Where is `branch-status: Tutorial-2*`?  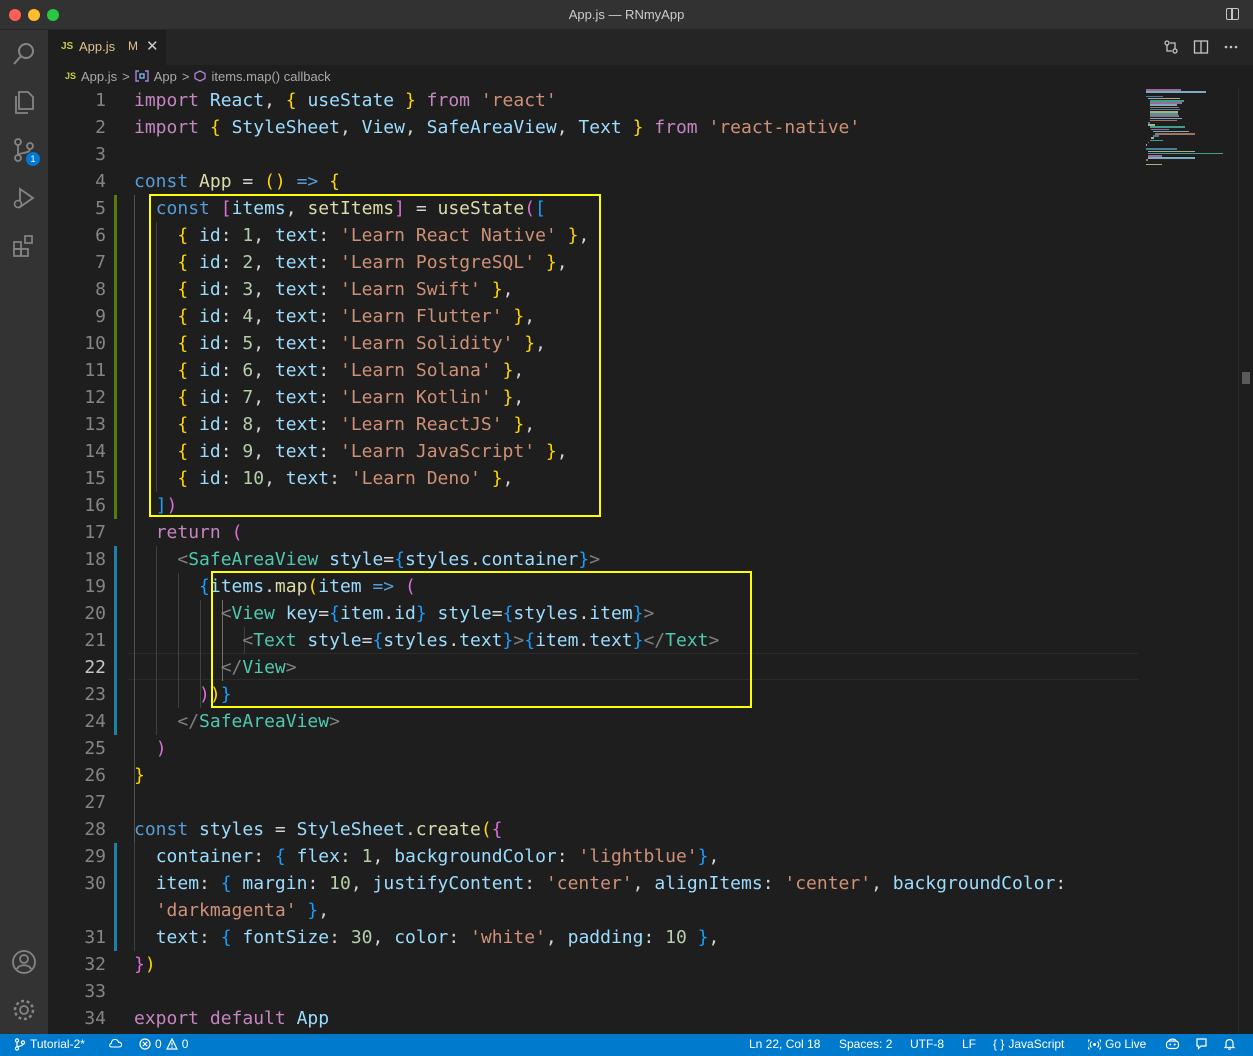
branch-status: Tutorial-2* is located at coordinates (49, 1044).